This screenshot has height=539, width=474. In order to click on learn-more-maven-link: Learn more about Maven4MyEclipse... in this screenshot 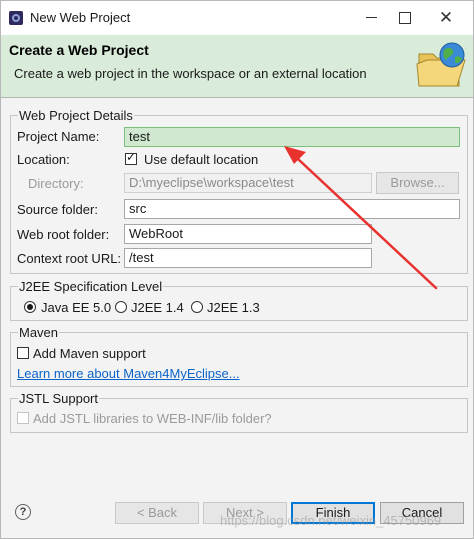, I will do `click(128, 373)`.